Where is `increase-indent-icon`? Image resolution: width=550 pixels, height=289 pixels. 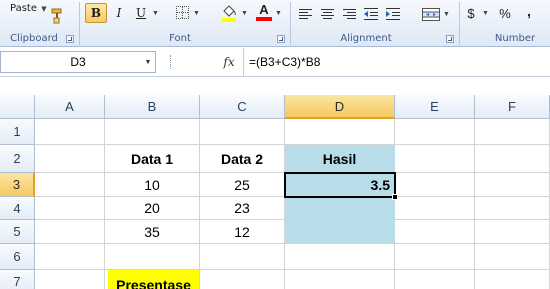 increase-indent-icon is located at coordinates (393, 14).